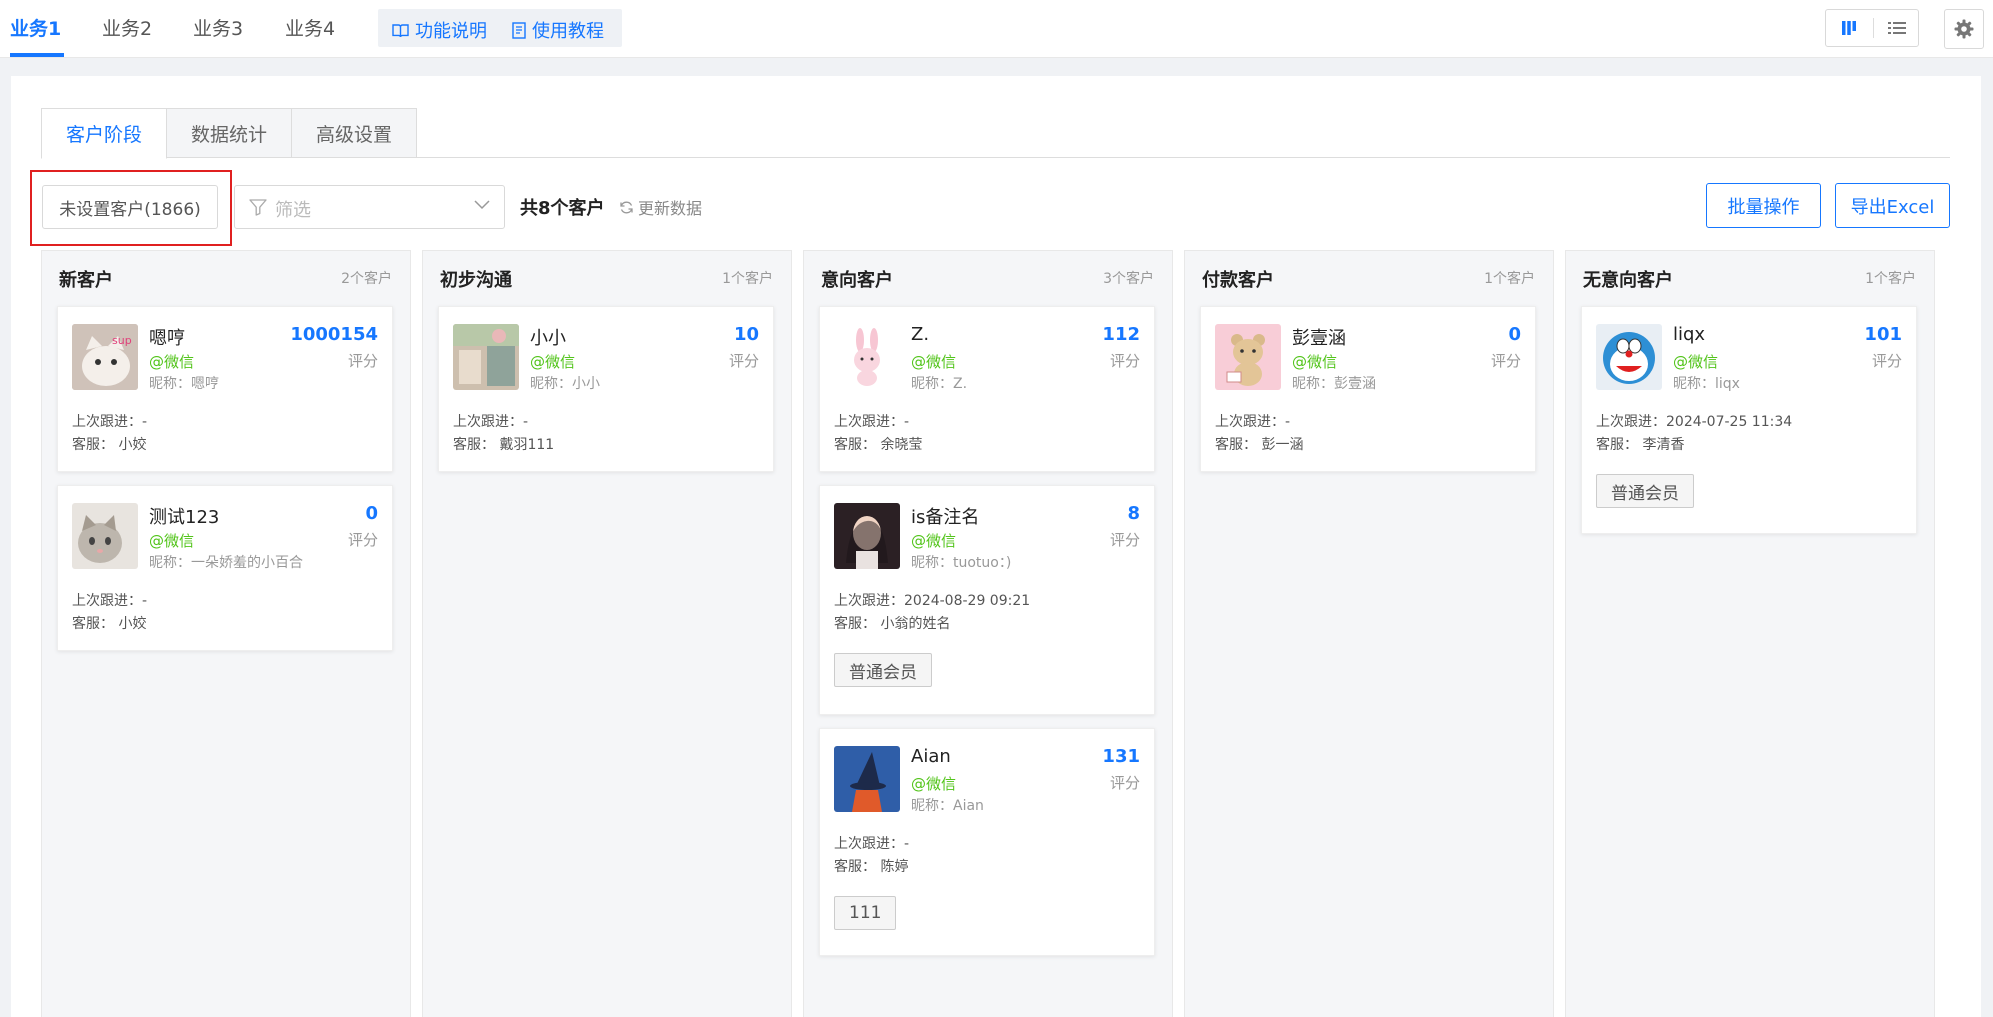  What do you see at coordinates (1892, 205) in the screenshot?
I see `export-excel-button: 导出Excel` at bounding box center [1892, 205].